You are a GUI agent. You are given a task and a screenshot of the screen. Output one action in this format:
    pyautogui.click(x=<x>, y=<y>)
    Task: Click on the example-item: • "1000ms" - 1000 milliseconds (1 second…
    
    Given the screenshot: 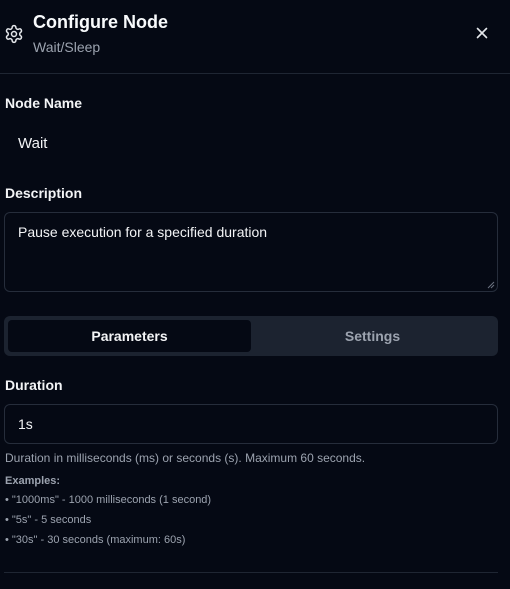 What is the action you would take?
    pyautogui.click(x=108, y=500)
    